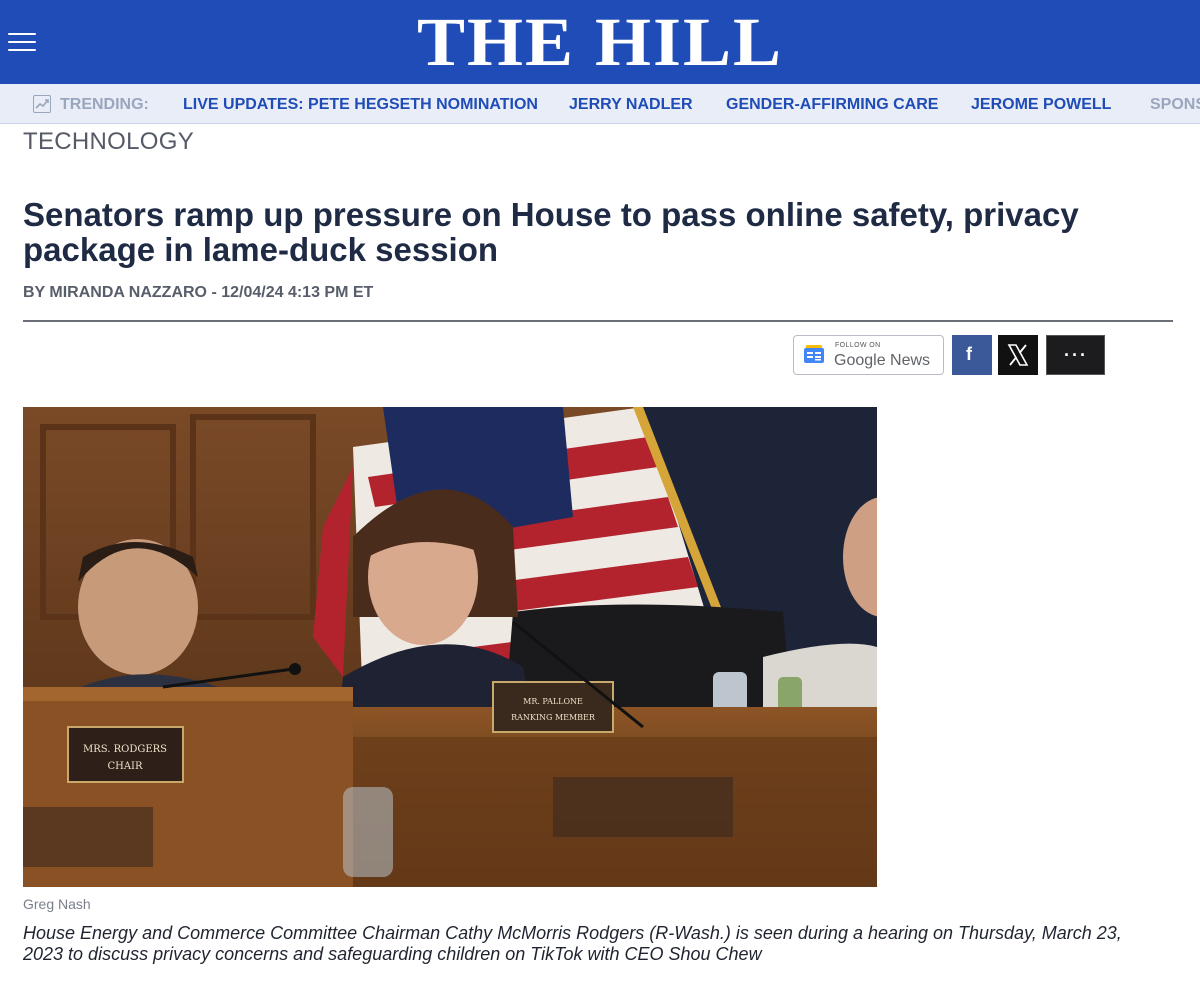 The image size is (1200, 990). I want to click on facebook-share-button: f, so click(972, 355).